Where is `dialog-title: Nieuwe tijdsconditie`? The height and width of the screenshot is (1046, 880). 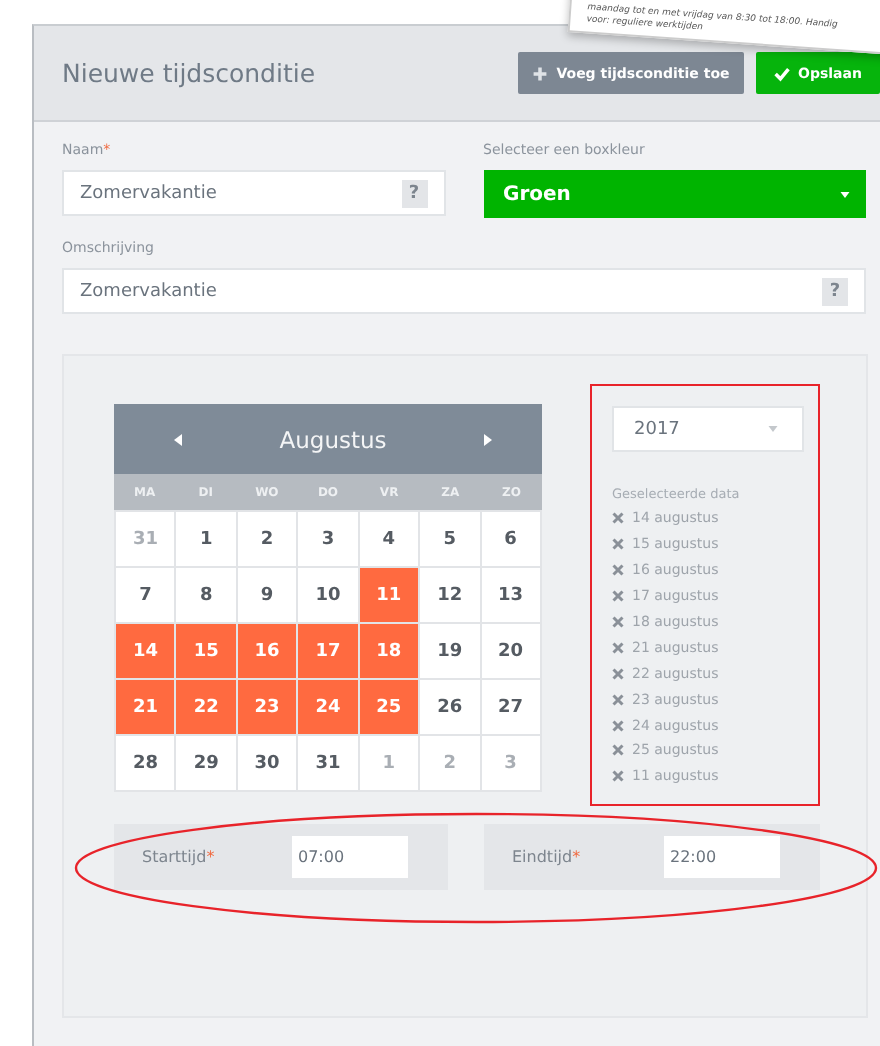 dialog-title: Nieuwe tijdsconditie is located at coordinates (189, 73).